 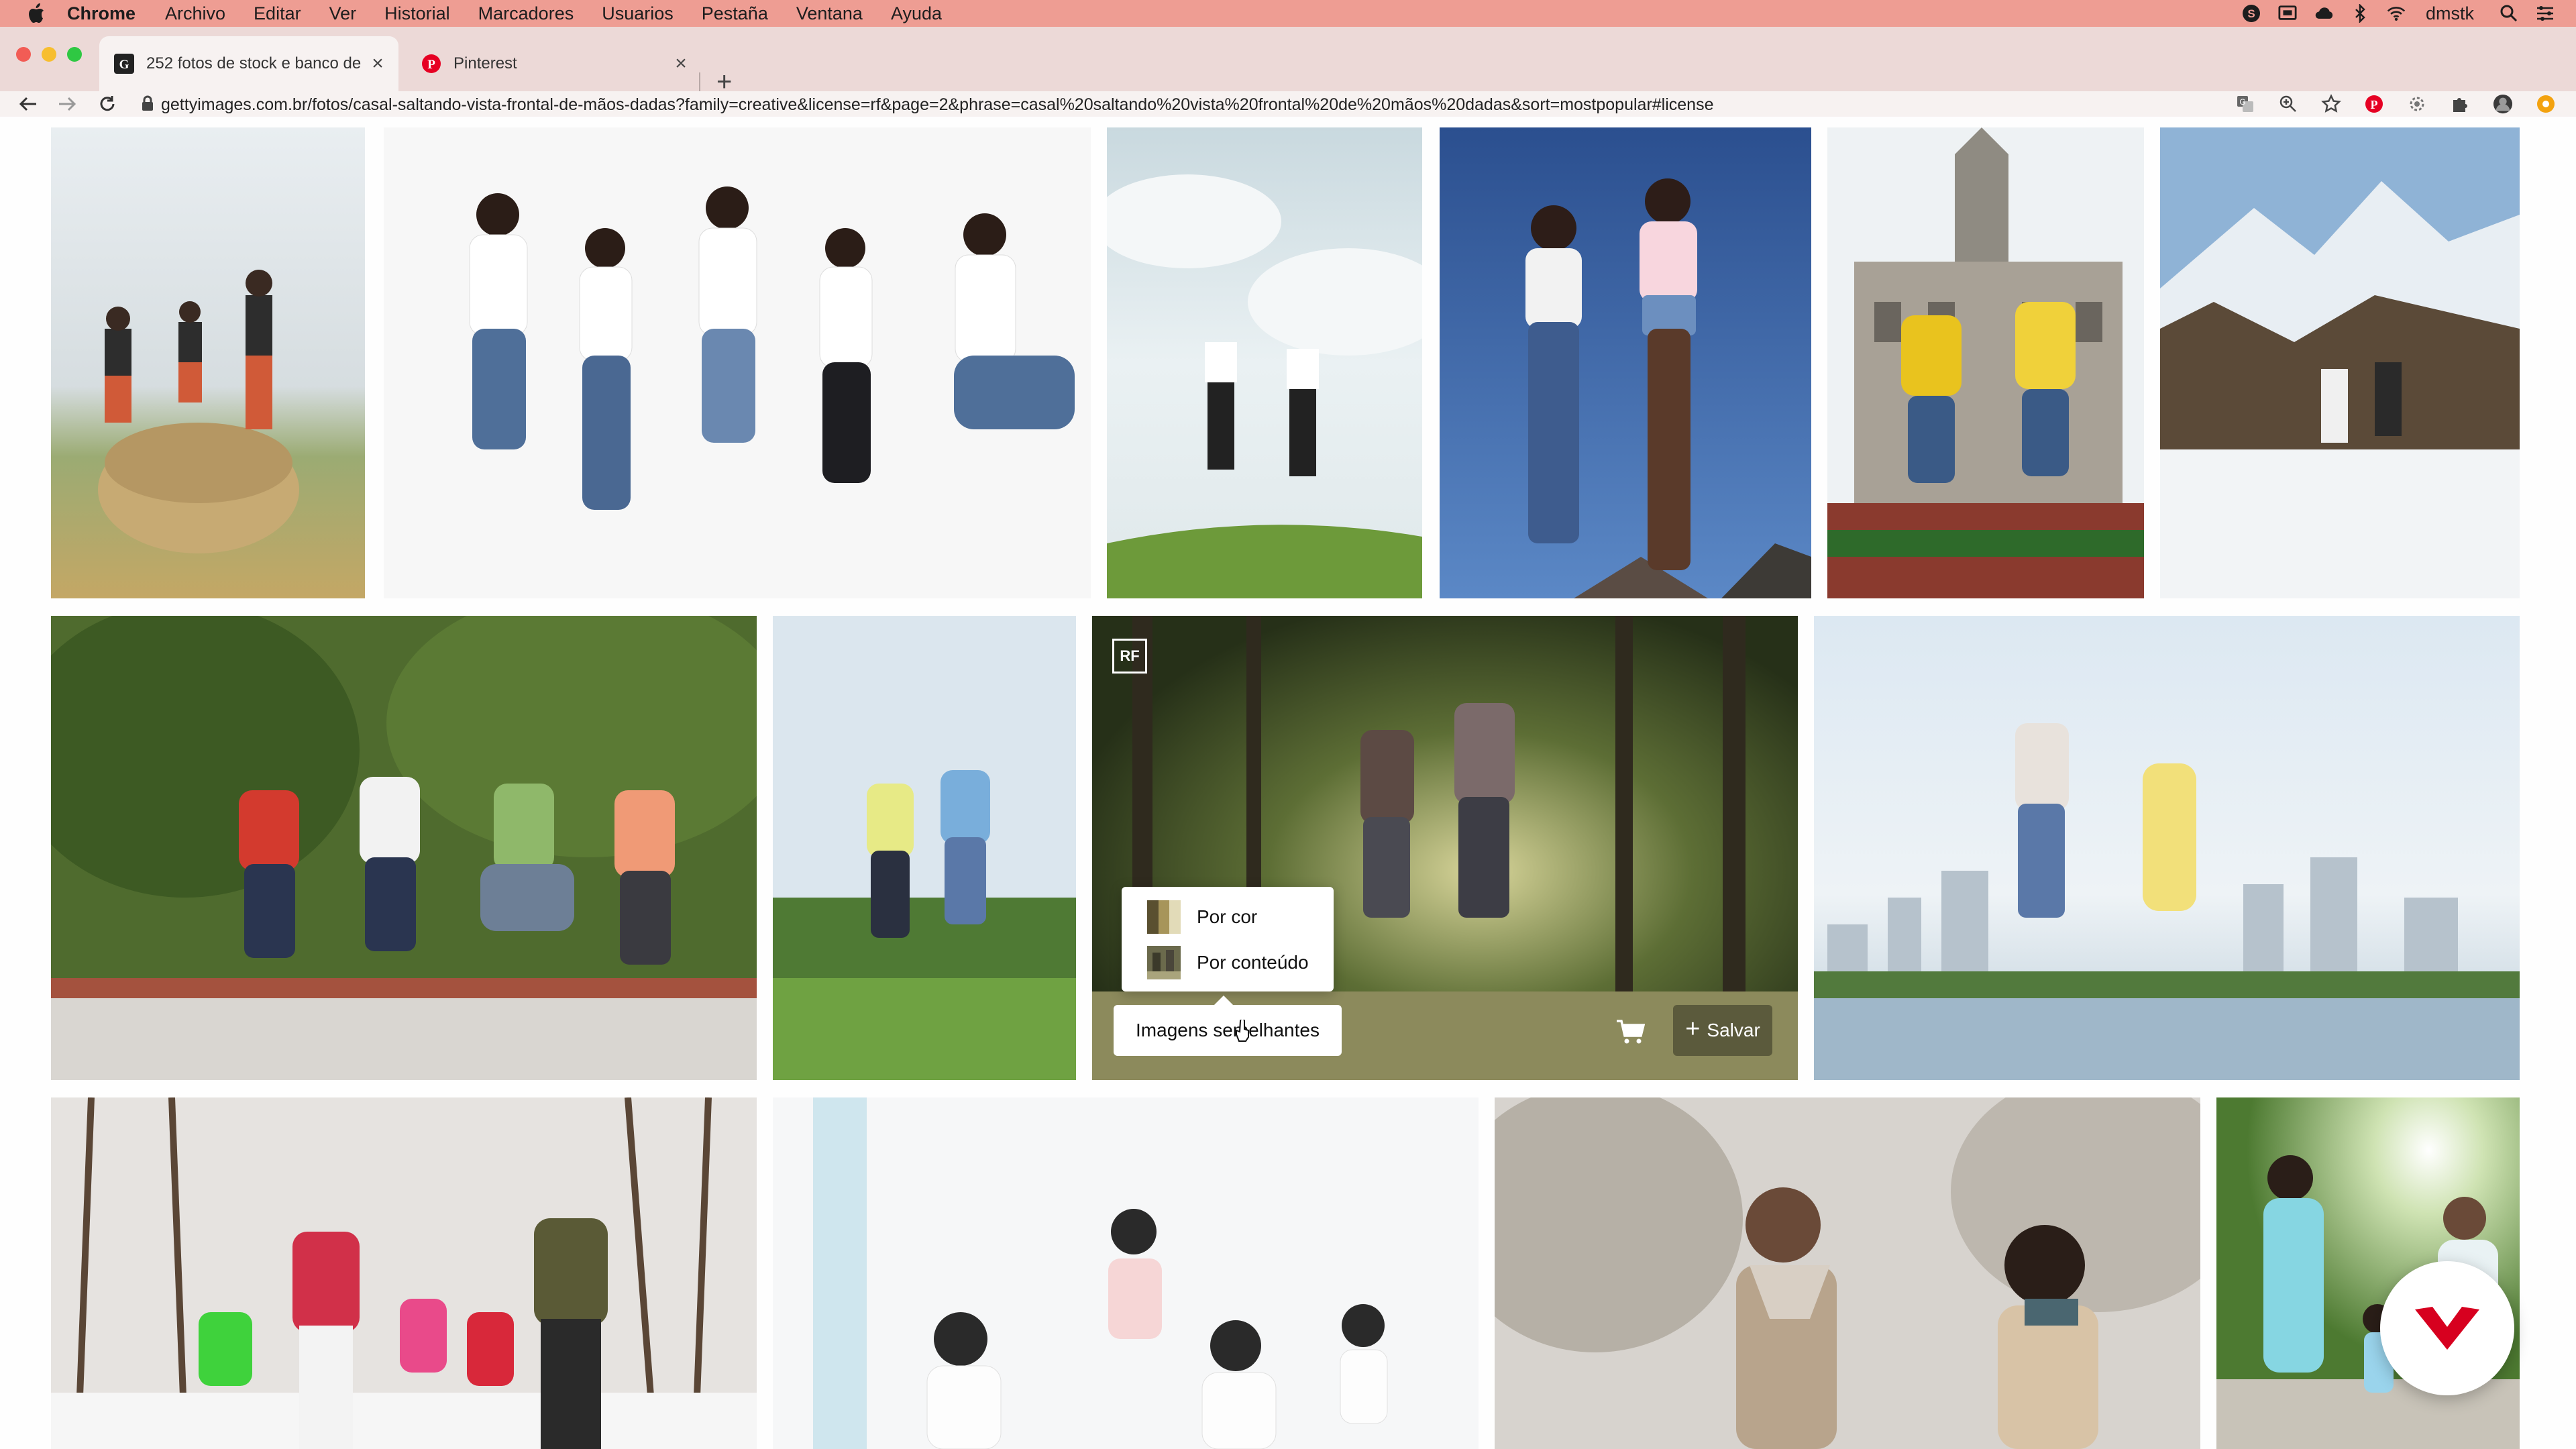 What do you see at coordinates (2360, 13) in the screenshot?
I see `bluetooth-icon` at bounding box center [2360, 13].